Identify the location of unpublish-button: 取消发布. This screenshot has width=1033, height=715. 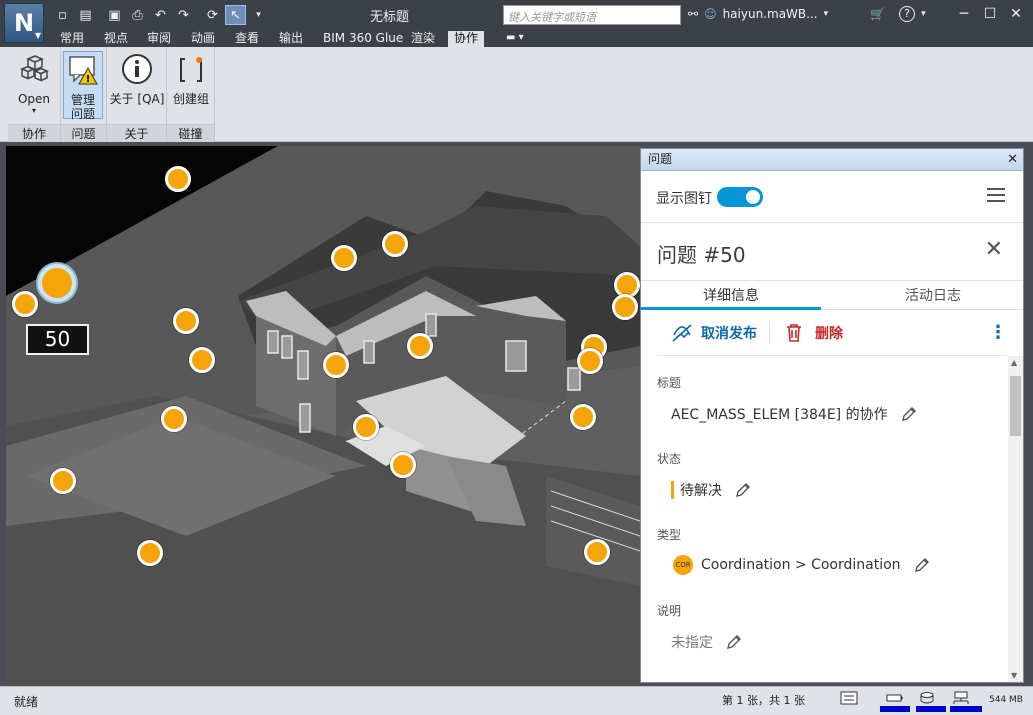
(714, 333).